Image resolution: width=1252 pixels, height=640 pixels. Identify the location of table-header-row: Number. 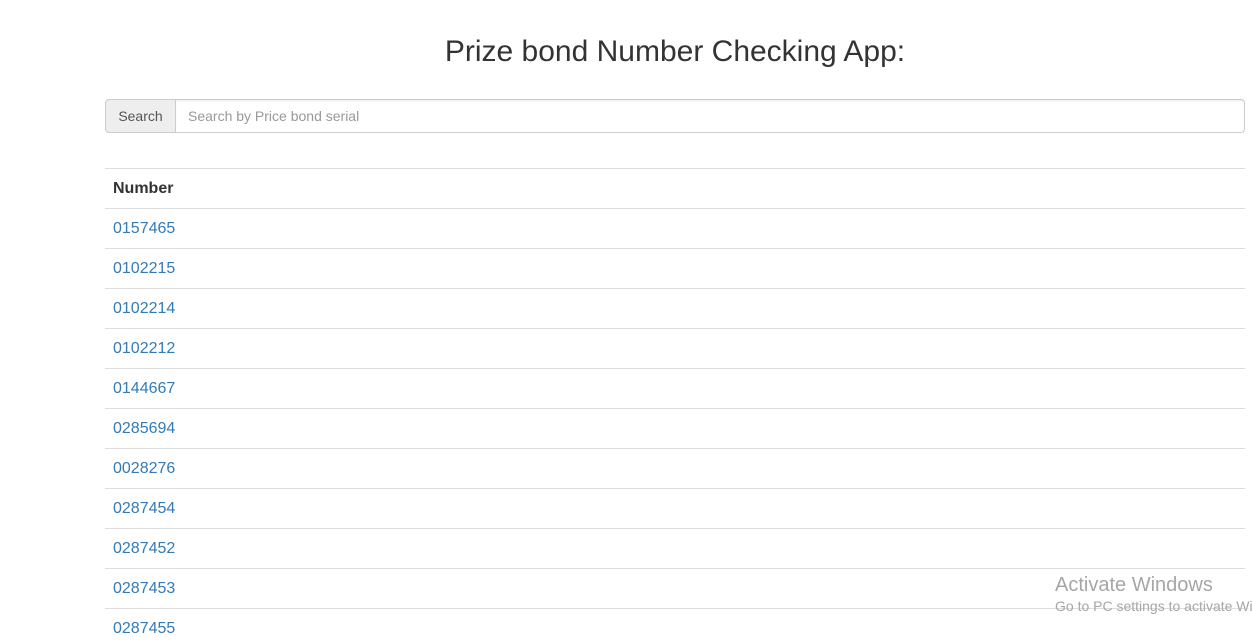
(675, 188).